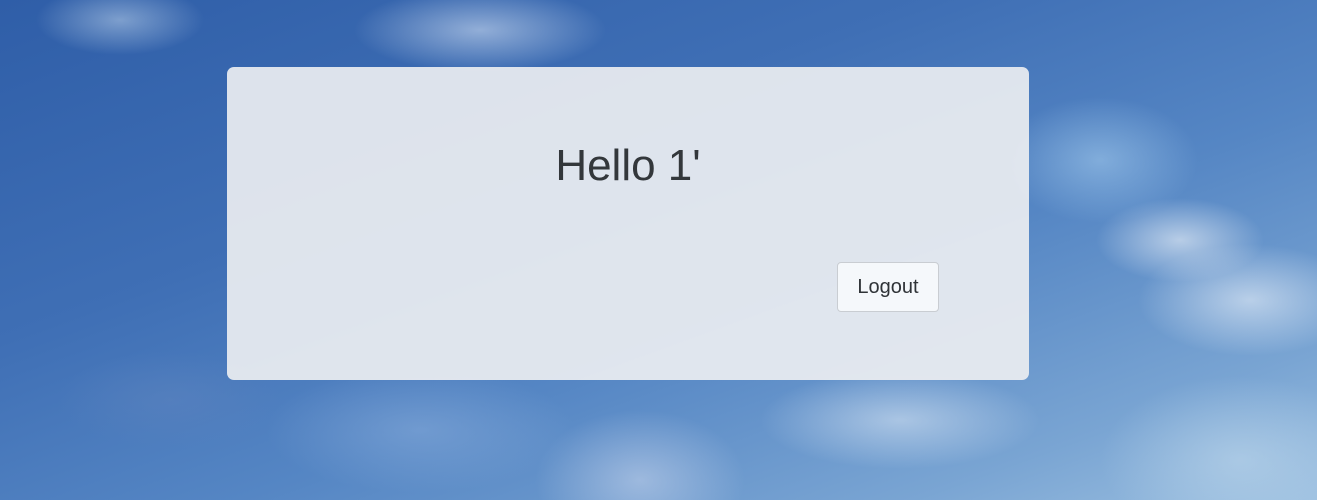 This screenshot has height=500, width=1317. Describe the element at coordinates (888, 287) in the screenshot. I see `logout-button: Logout` at that location.